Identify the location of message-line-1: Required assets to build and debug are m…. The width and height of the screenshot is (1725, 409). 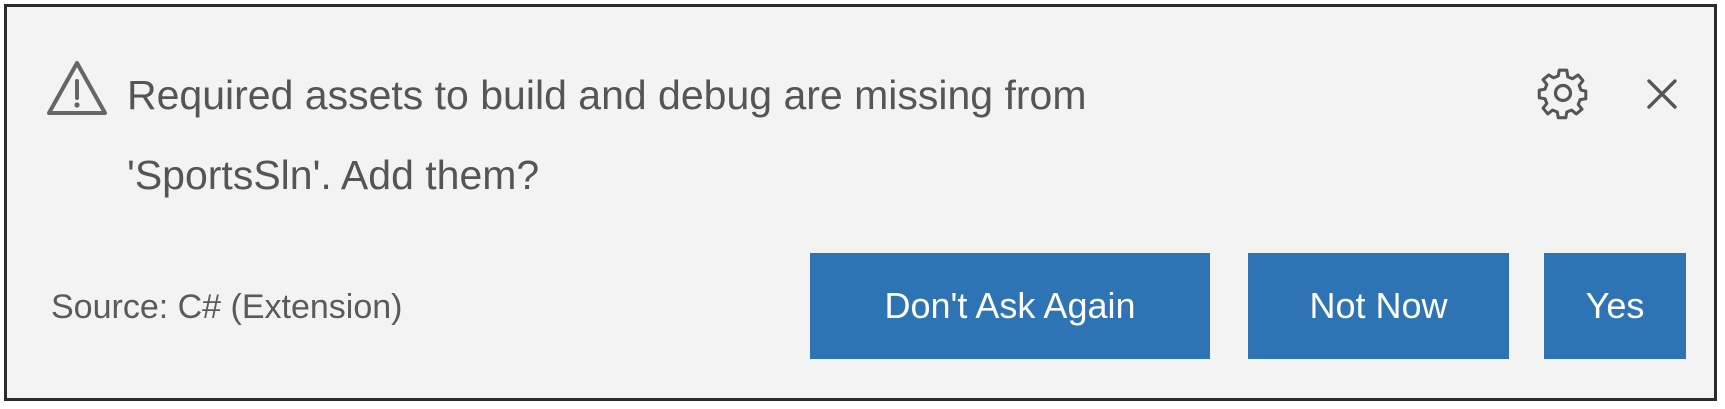
(607, 95).